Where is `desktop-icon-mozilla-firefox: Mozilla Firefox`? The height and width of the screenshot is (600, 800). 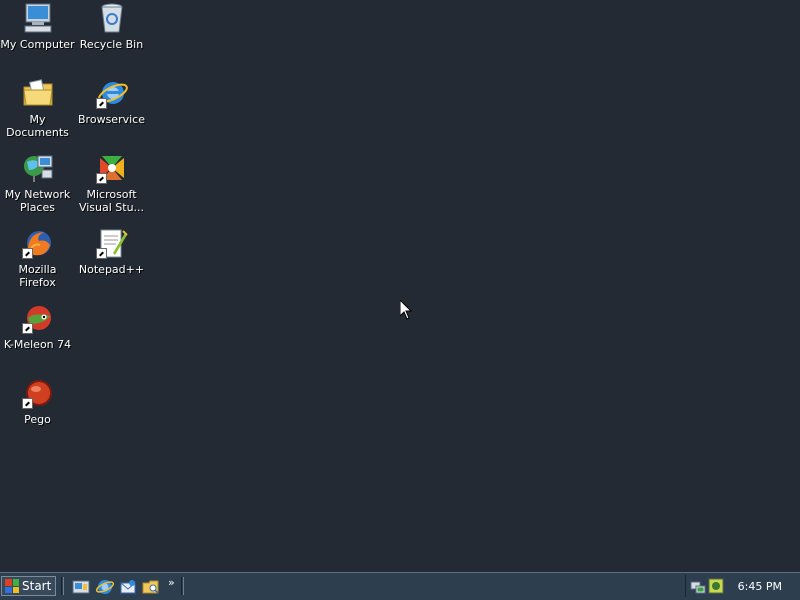
desktop-icon-mozilla-firefox: Mozilla Firefox is located at coordinates (37, 260).